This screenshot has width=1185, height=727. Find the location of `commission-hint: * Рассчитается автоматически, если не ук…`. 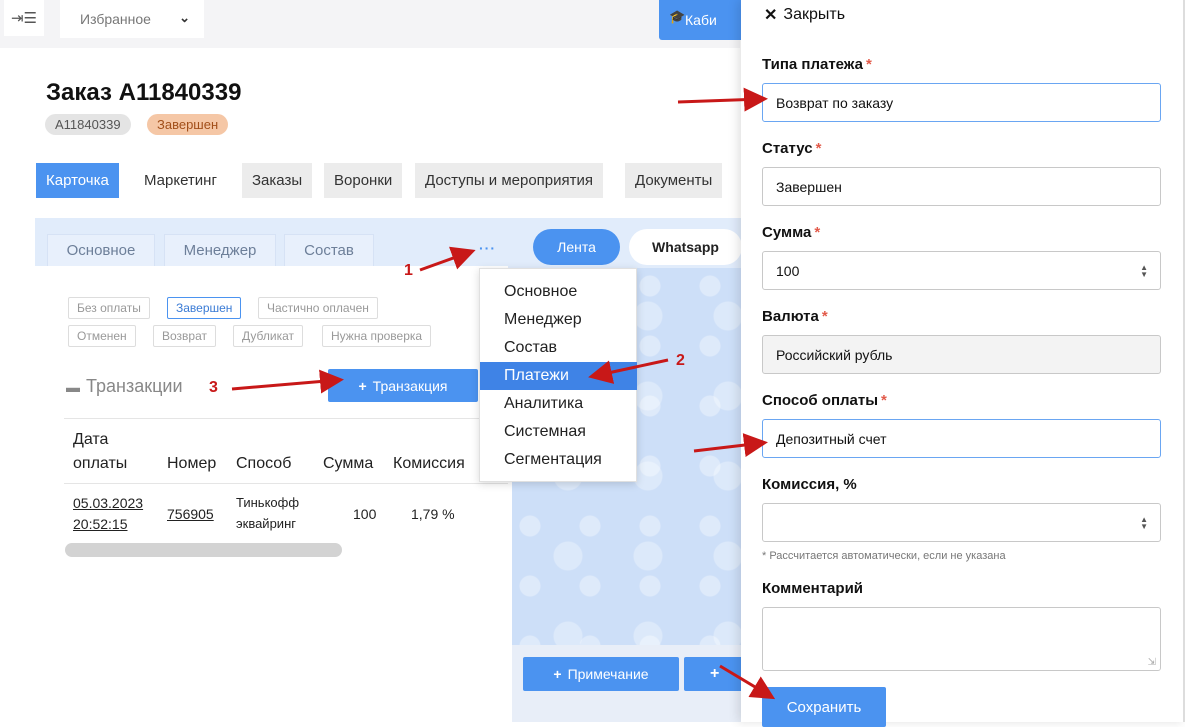

commission-hint: * Рассчитается автоматически, если не ук… is located at coordinates (884, 556).